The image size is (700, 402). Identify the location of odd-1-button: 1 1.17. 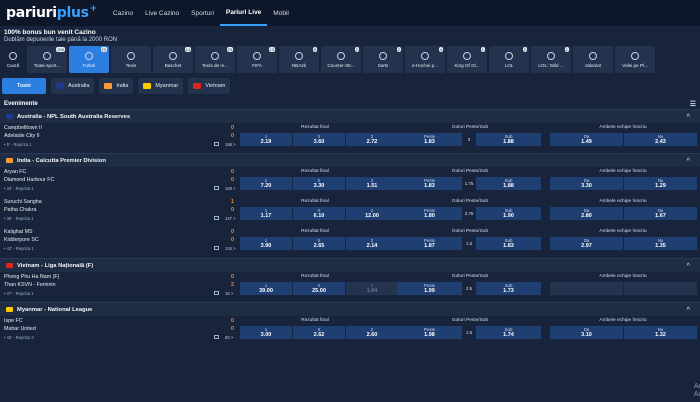
(266, 213).